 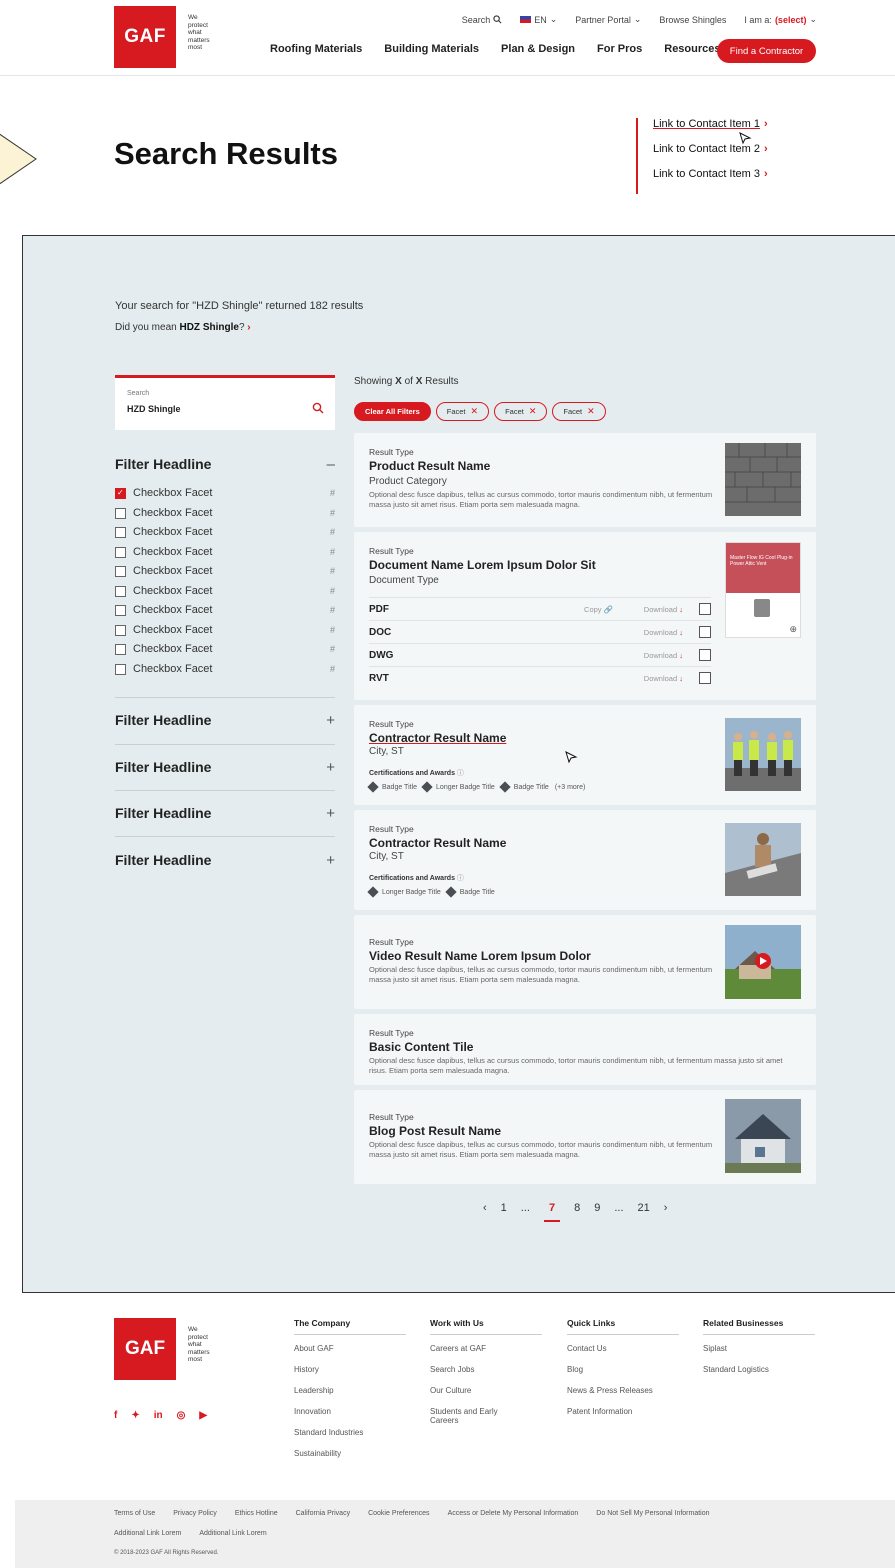 What do you see at coordinates (208, 327) in the screenshot?
I see `did-you-mean-term: HDZ Shingle` at bounding box center [208, 327].